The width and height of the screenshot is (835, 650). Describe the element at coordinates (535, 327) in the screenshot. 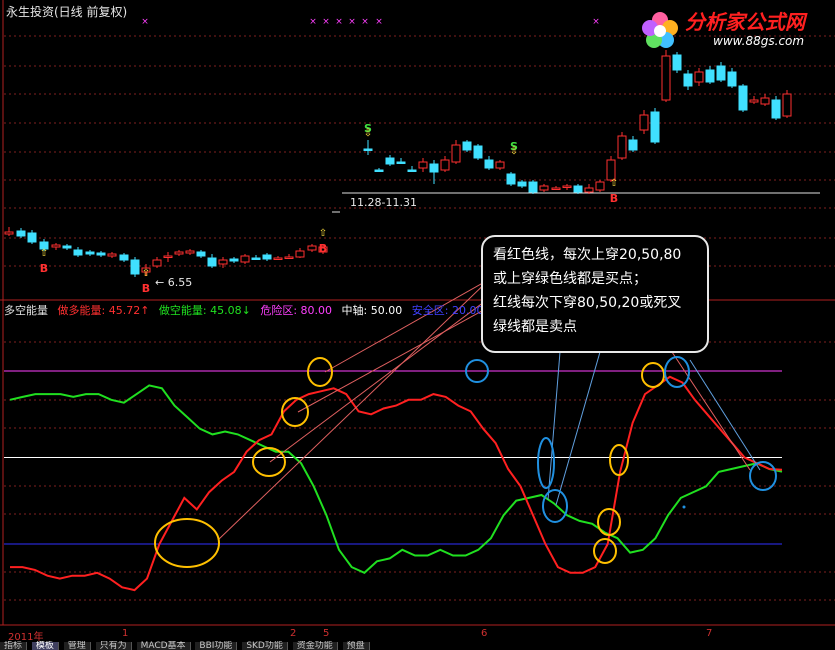

I see `callout-line-4: 绿线都是卖点` at that location.